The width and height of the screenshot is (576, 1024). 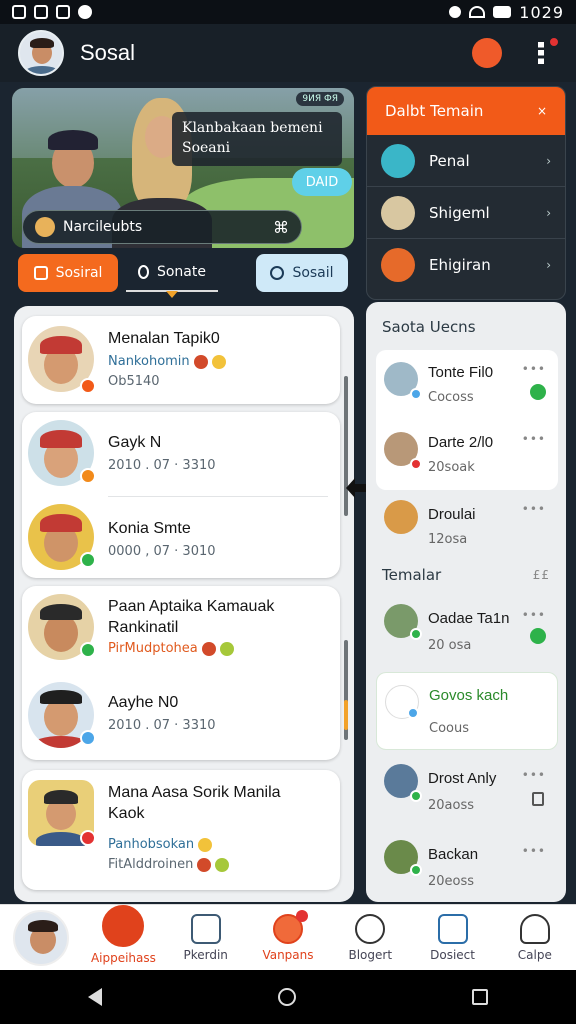 What do you see at coordinates (466, 213) in the screenshot?
I see `menu-item-shigeml: Shigeml ›` at bounding box center [466, 213].